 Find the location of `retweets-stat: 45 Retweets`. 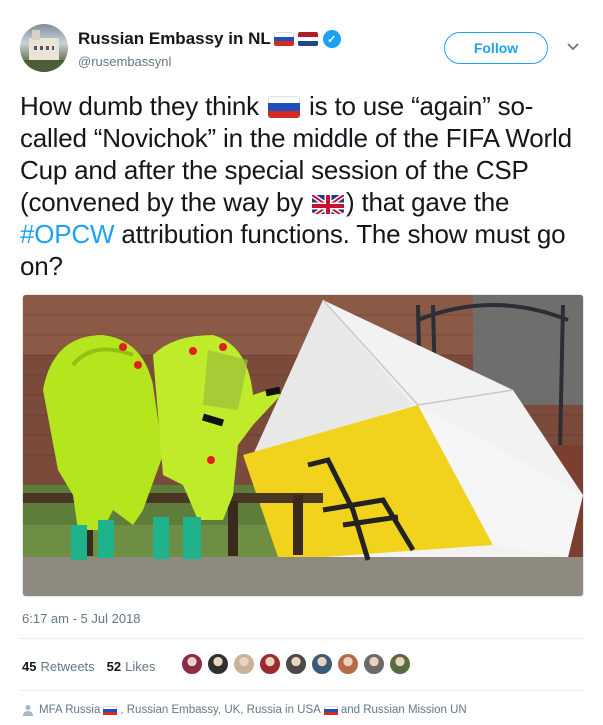

retweets-stat: 45 Retweets is located at coordinates (58, 666).